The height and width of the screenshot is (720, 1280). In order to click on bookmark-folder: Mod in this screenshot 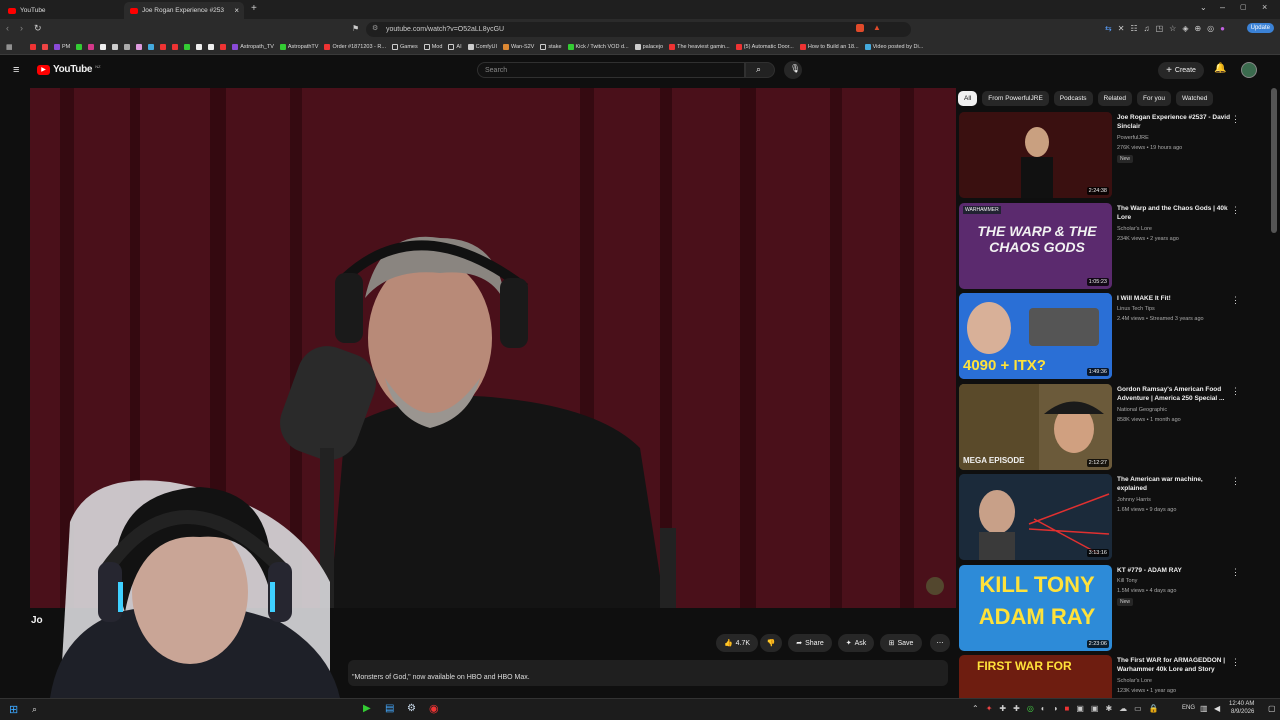, I will do `click(432, 47)`.